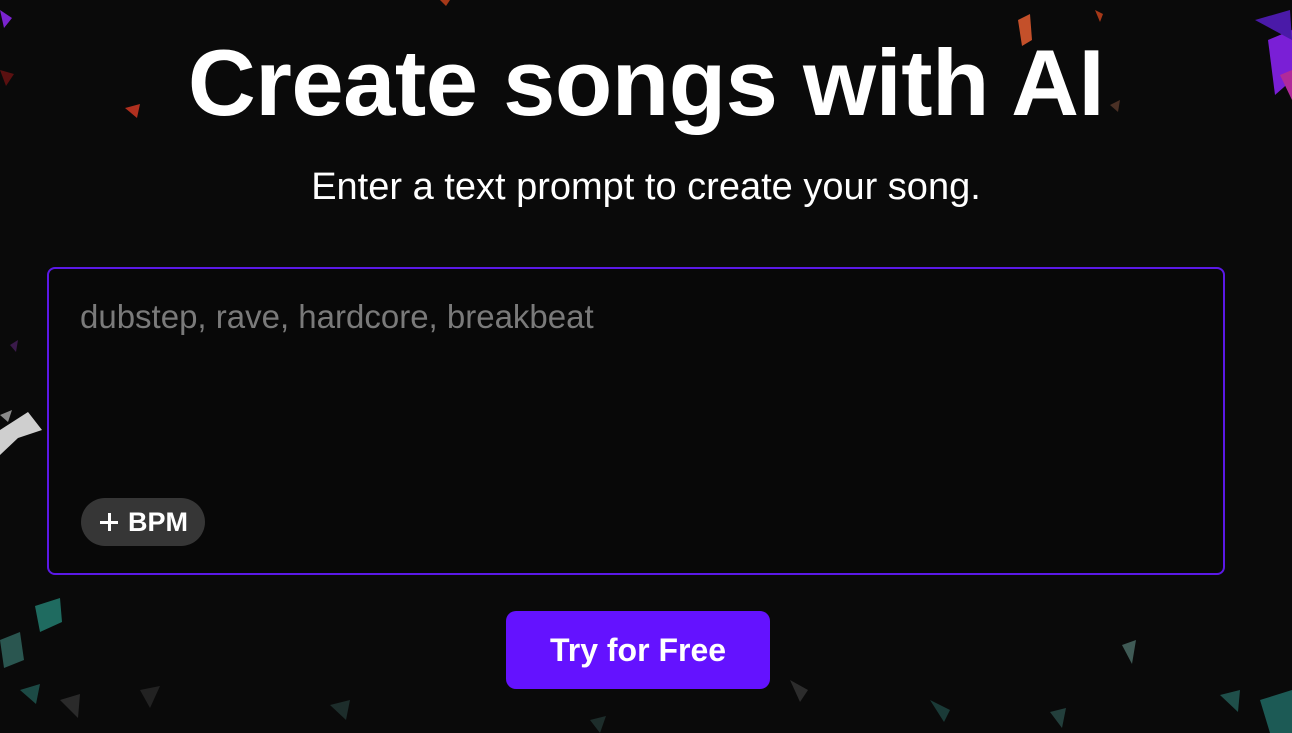  Describe the element at coordinates (109, 522) in the screenshot. I see `plus-icon` at that location.